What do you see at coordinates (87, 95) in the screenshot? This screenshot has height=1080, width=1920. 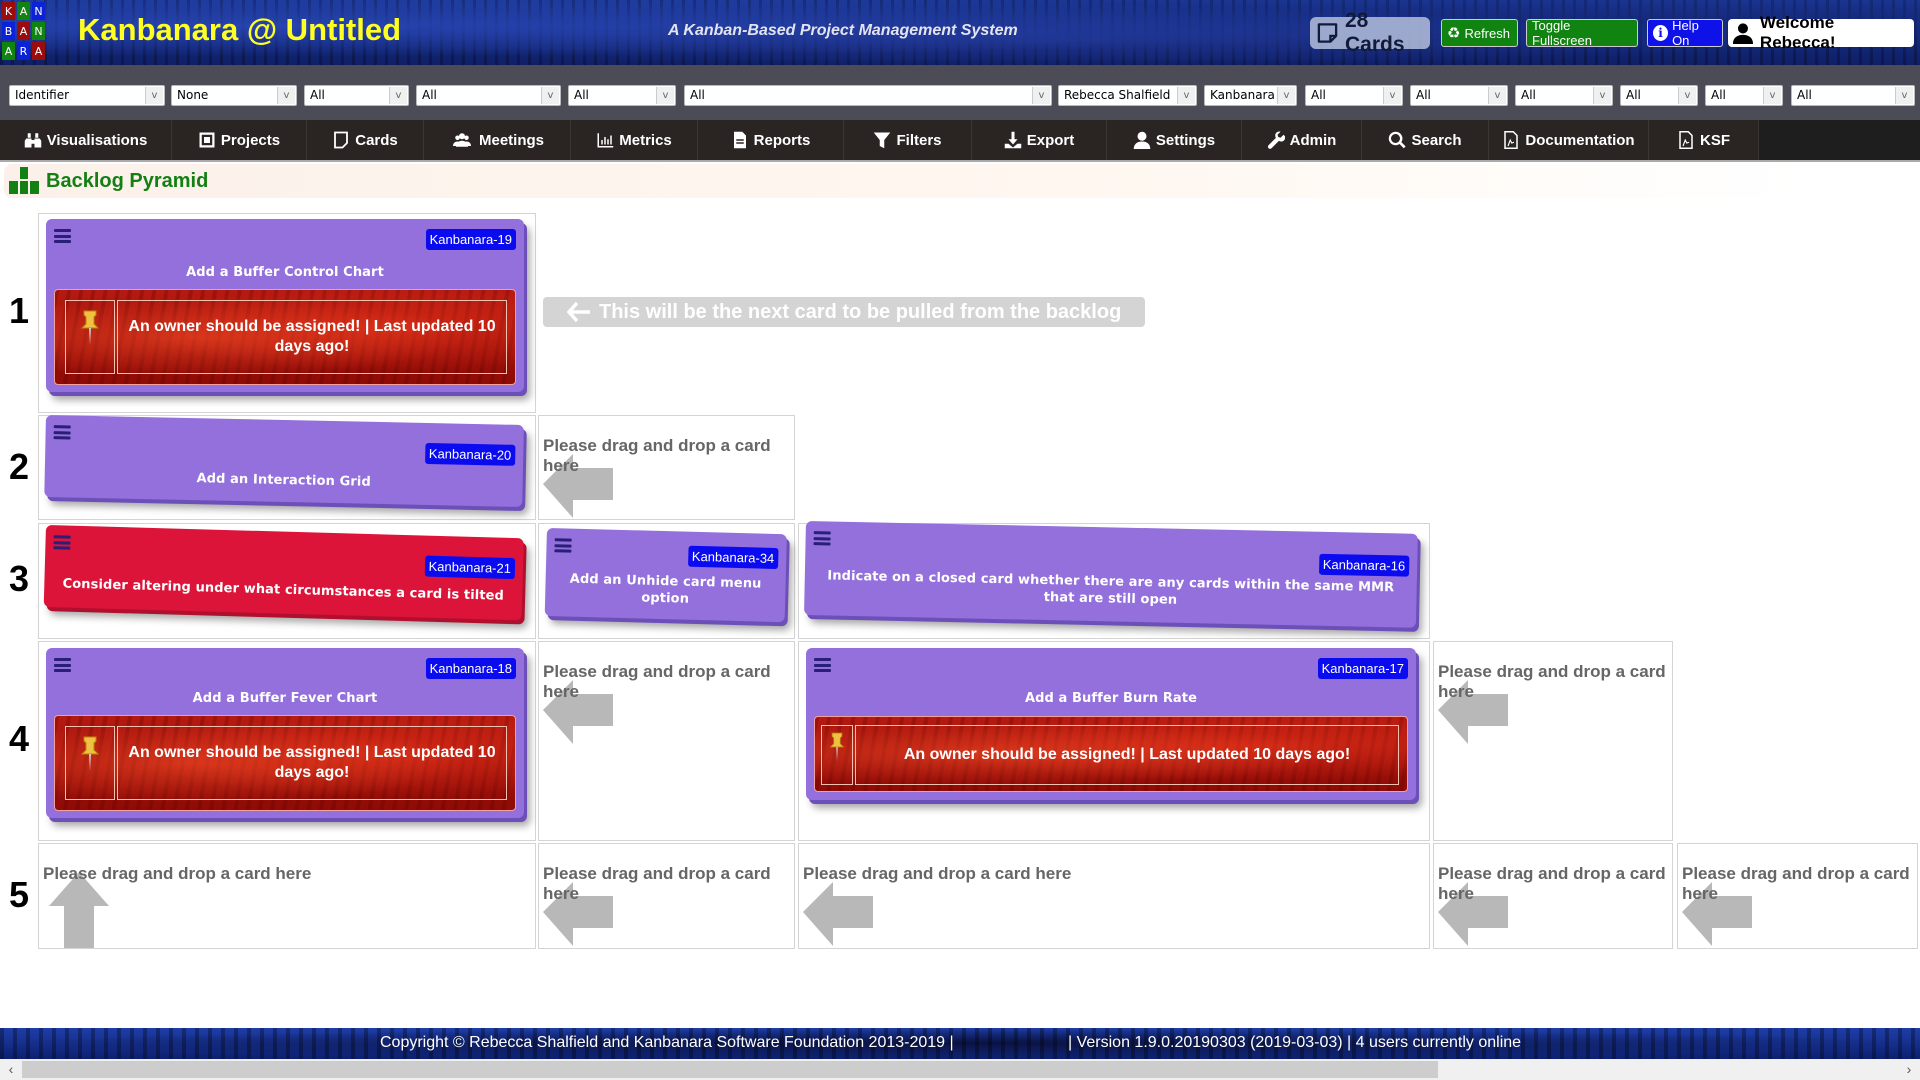 I see `identifier-filter-select: Identifier v` at bounding box center [87, 95].